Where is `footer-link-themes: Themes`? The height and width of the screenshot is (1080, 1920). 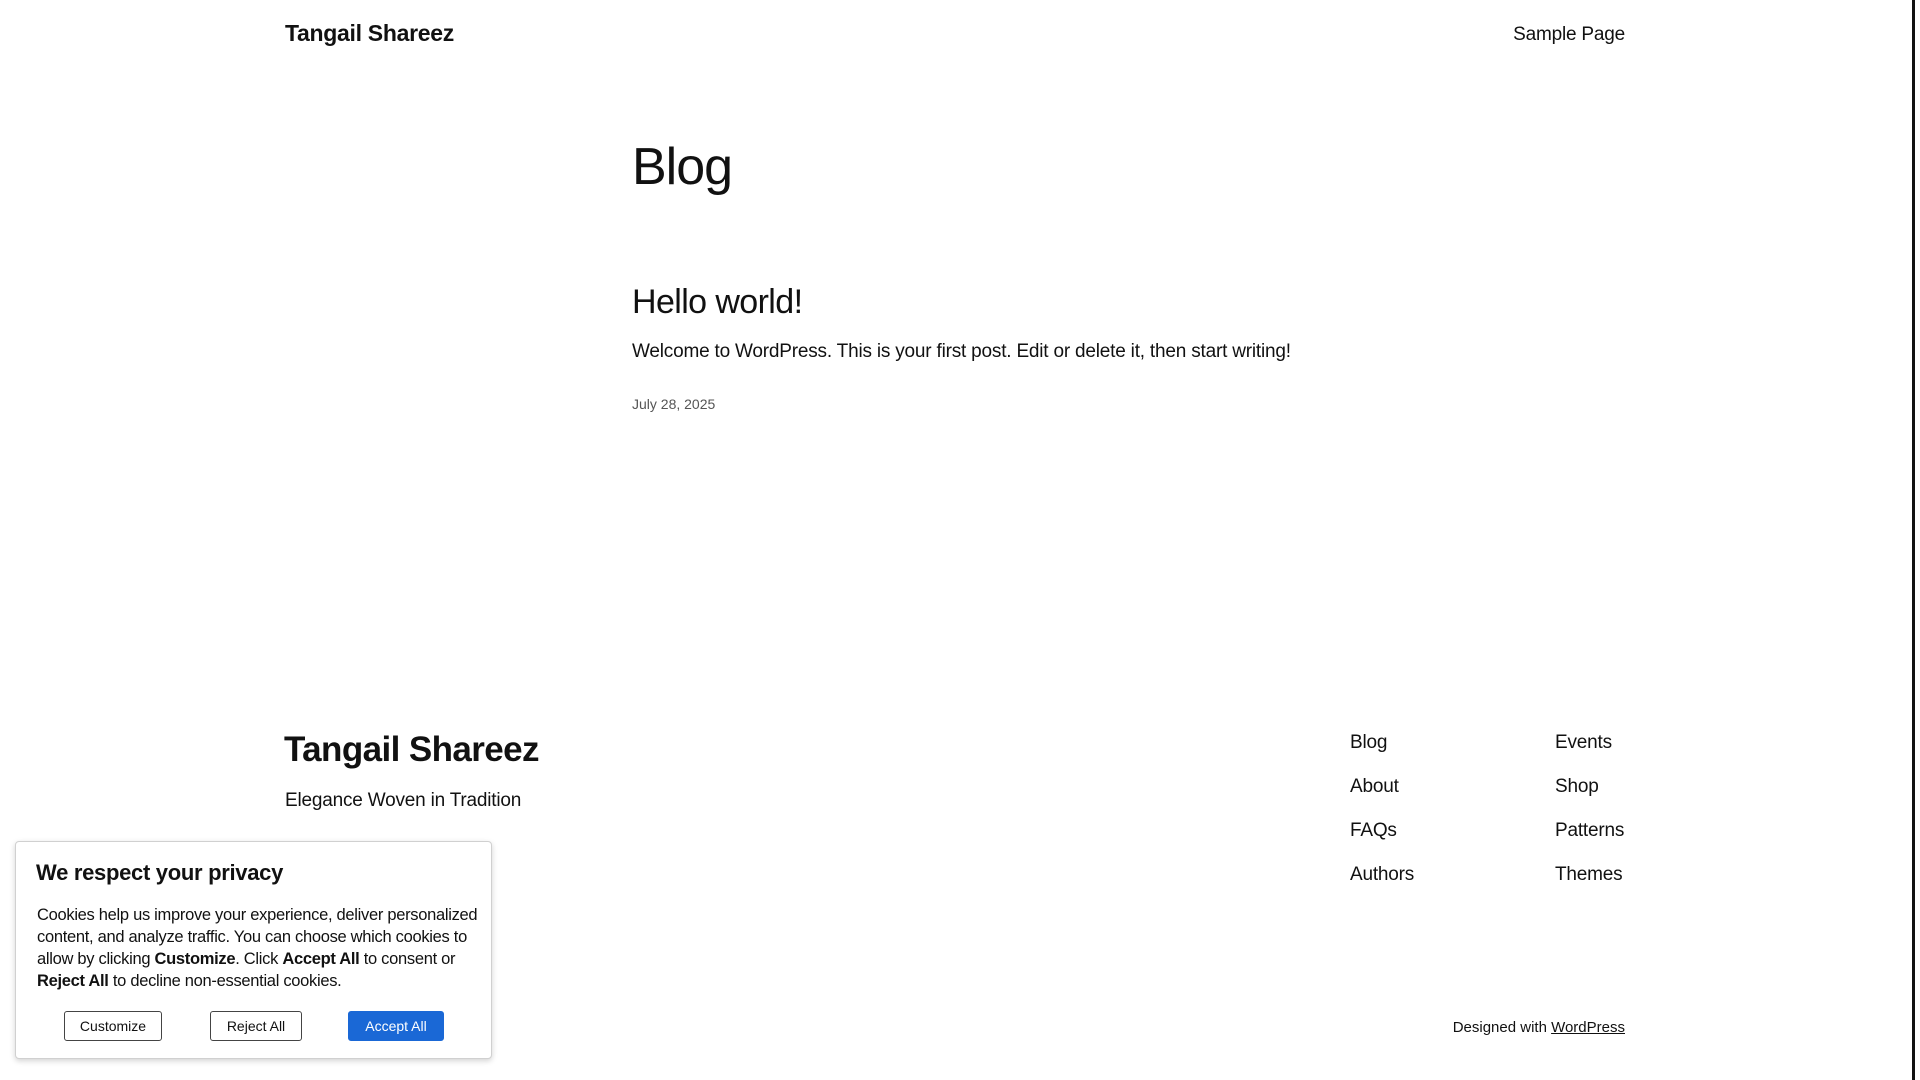
footer-link-themes: Themes is located at coordinates (1630, 875).